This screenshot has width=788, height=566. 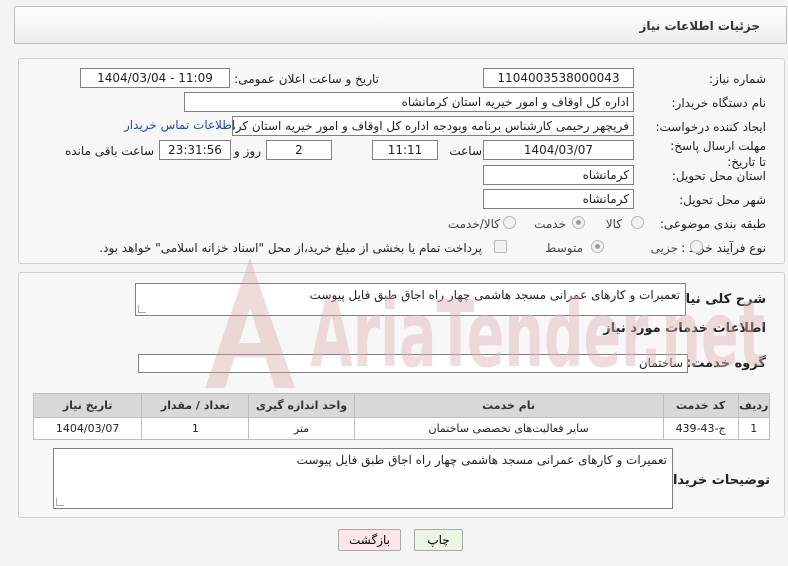 I want to click on province-field: کرمانشاه, so click(x=558, y=175).